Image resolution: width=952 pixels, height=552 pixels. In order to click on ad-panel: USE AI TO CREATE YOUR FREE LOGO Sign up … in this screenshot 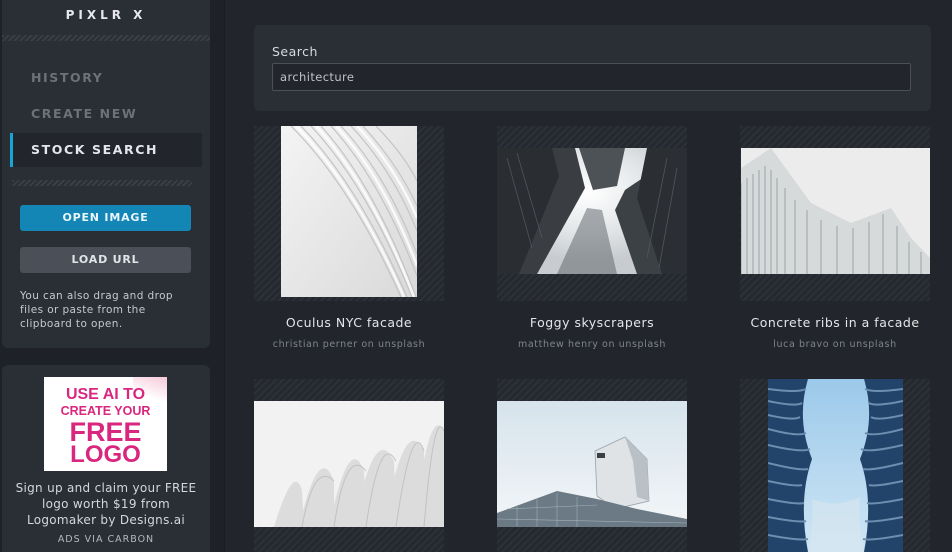, I will do `click(106, 458)`.